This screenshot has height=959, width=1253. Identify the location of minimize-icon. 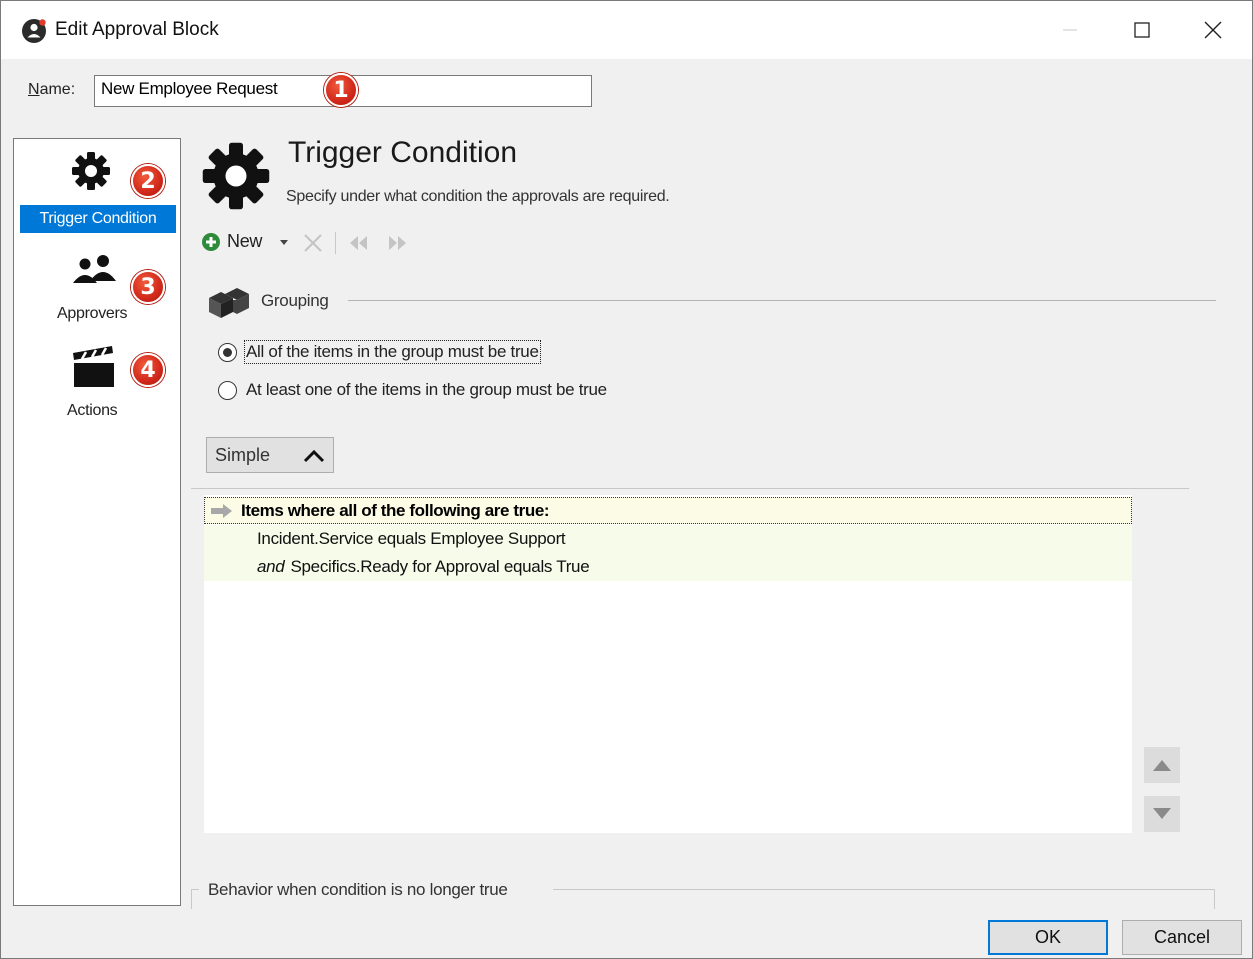
(1070, 30).